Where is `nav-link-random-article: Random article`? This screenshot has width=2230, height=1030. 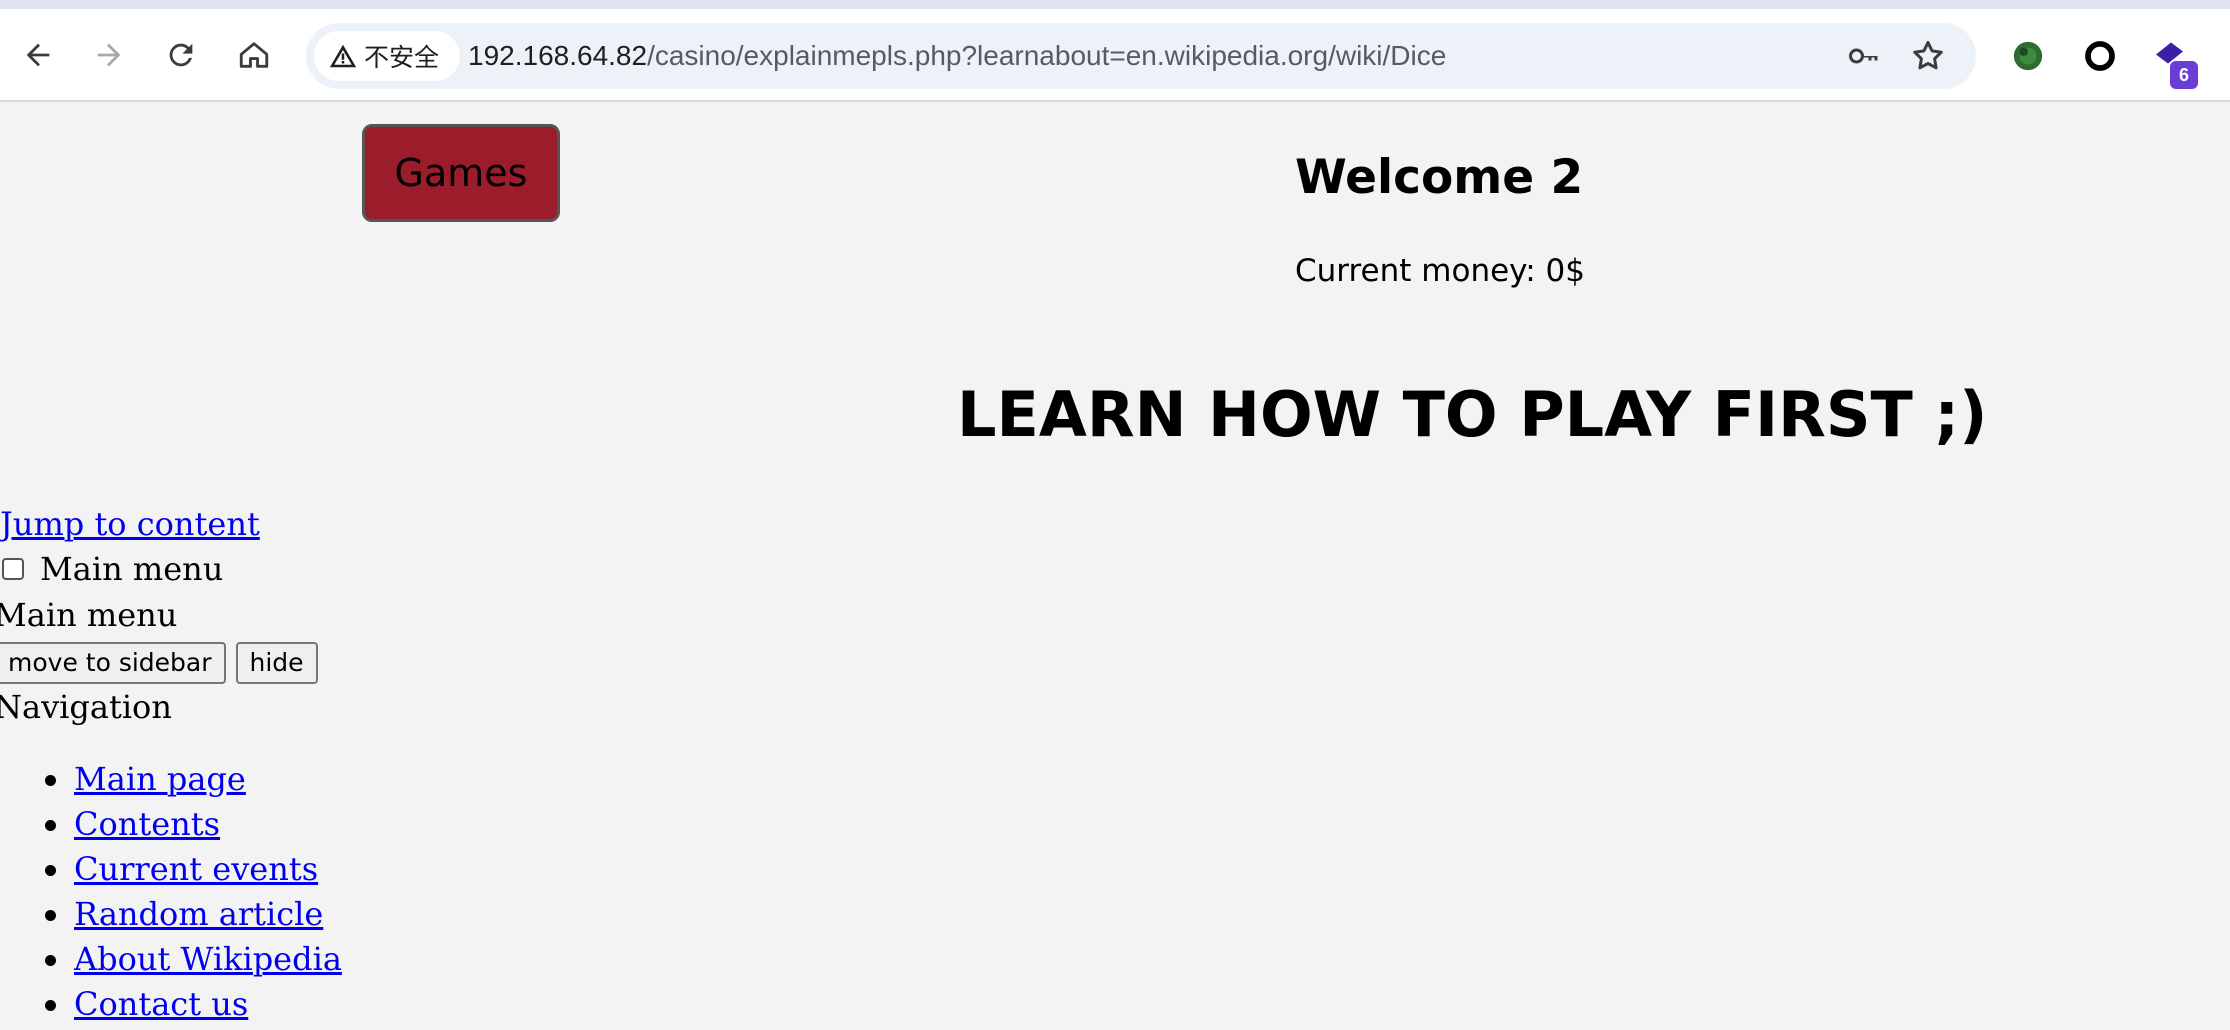
nav-link-random-article: Random article is located at coordinates (198, 914).